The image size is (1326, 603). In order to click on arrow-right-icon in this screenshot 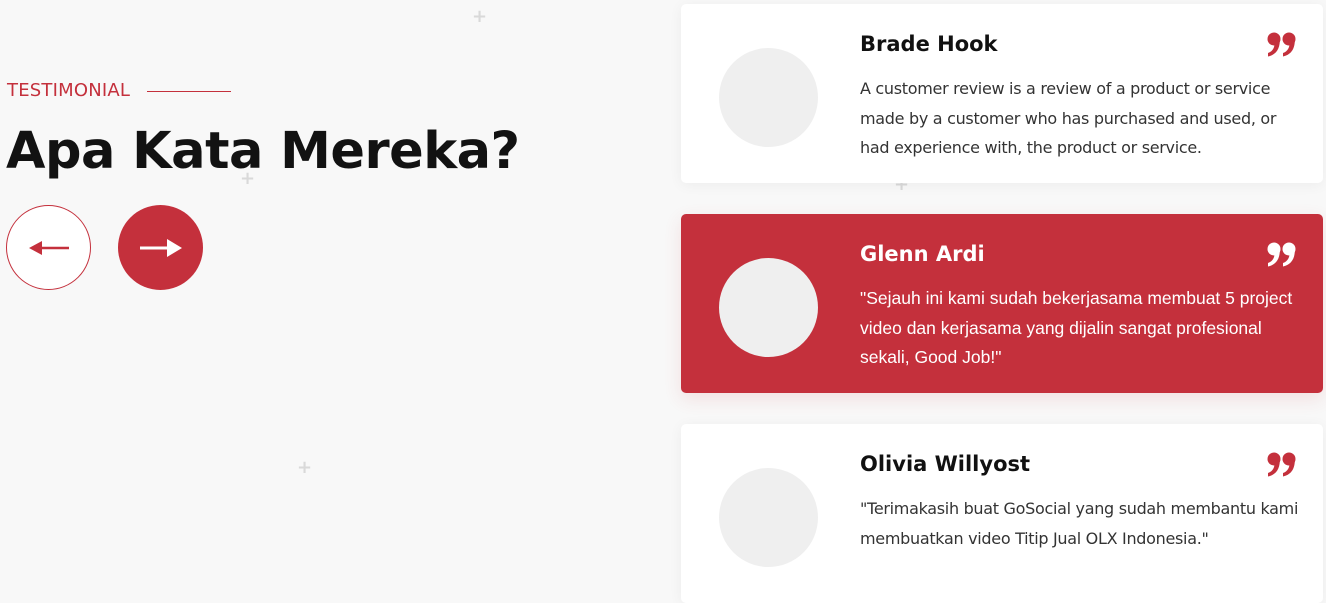, I will do `click(160, 247)`.